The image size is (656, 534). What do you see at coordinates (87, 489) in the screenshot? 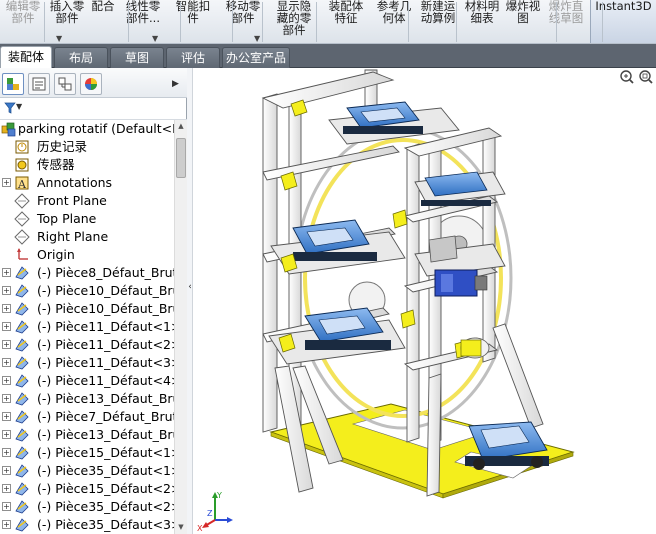
I see `tree-item: + (-) Pièce15_Défaut<2>` at bounding box center [87, 489].